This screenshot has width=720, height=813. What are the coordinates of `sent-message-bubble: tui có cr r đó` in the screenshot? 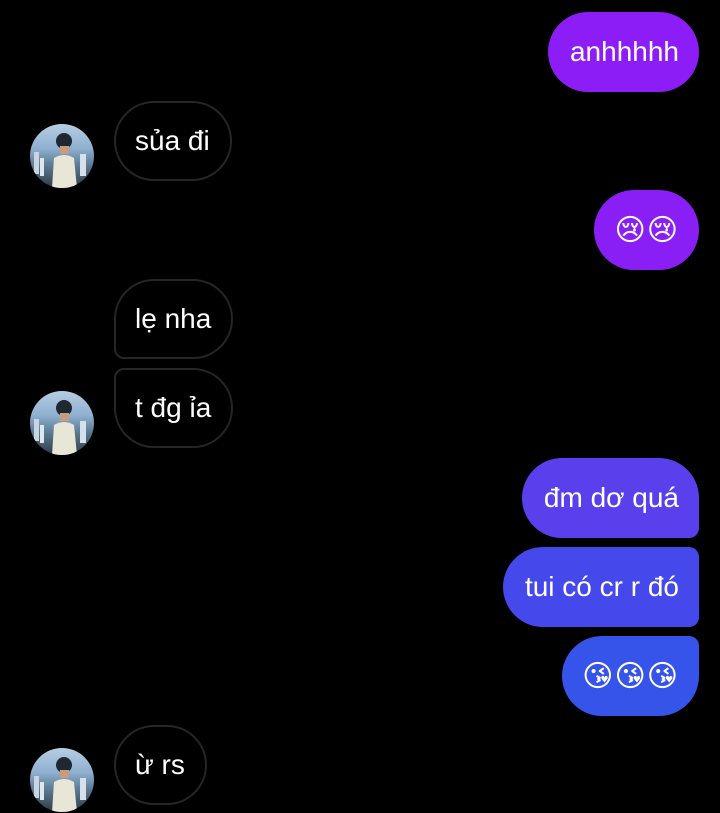 It's located at (600, 587).